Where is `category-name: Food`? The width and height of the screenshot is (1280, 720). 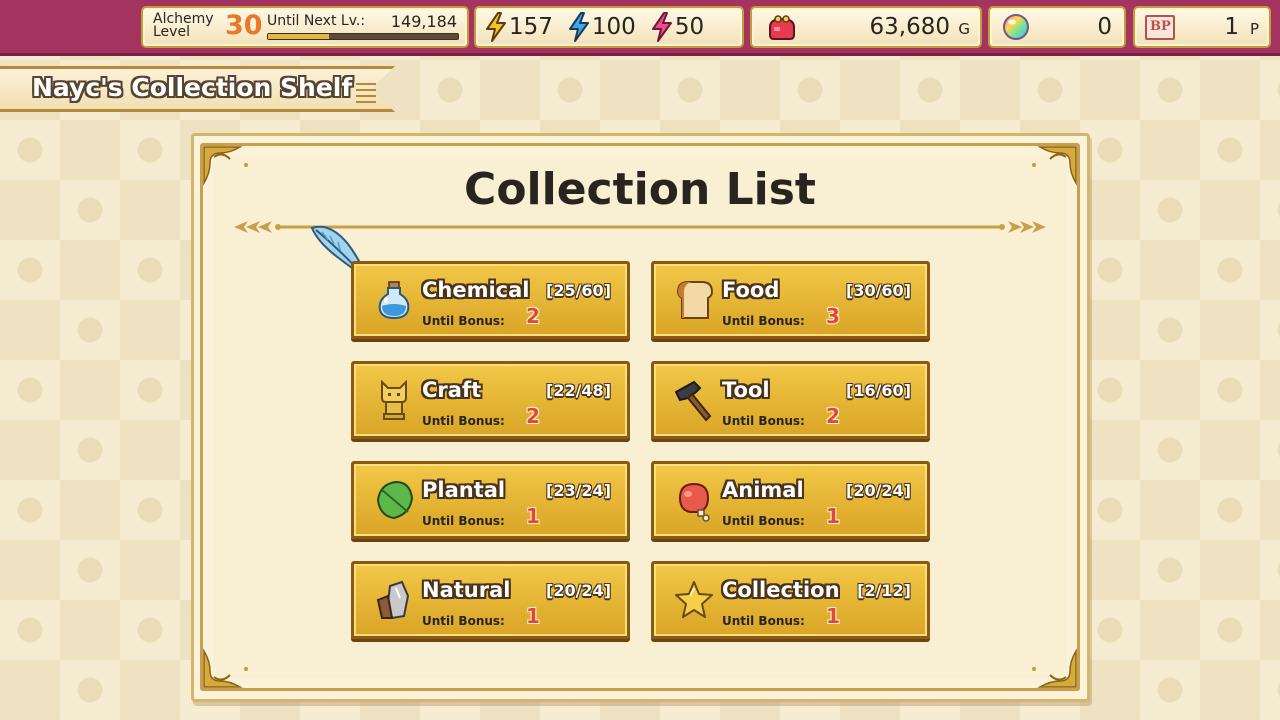 category-name: Food is located at coordinates (751, 290).